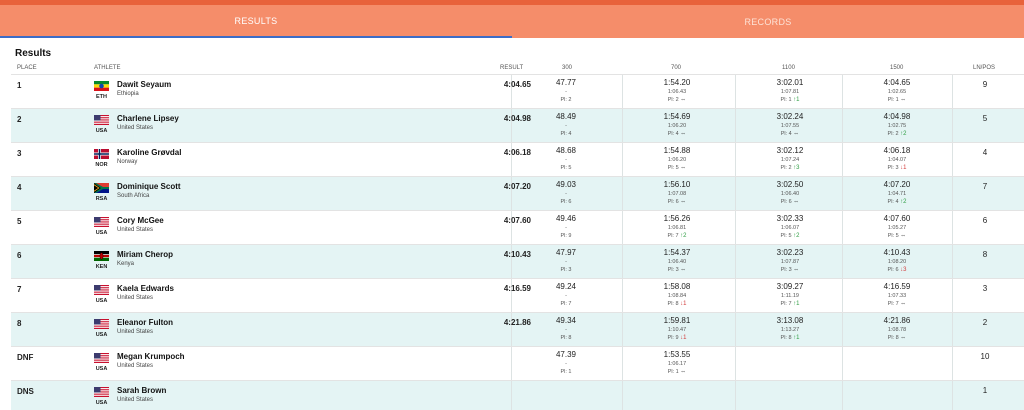 The height and width of the screenshot is (410, 1024). What do you see at coordinates (145, 254) in the screenshot?
I see `athlete-name-link: Miriam Cherop` at bounding box center [145, 254].